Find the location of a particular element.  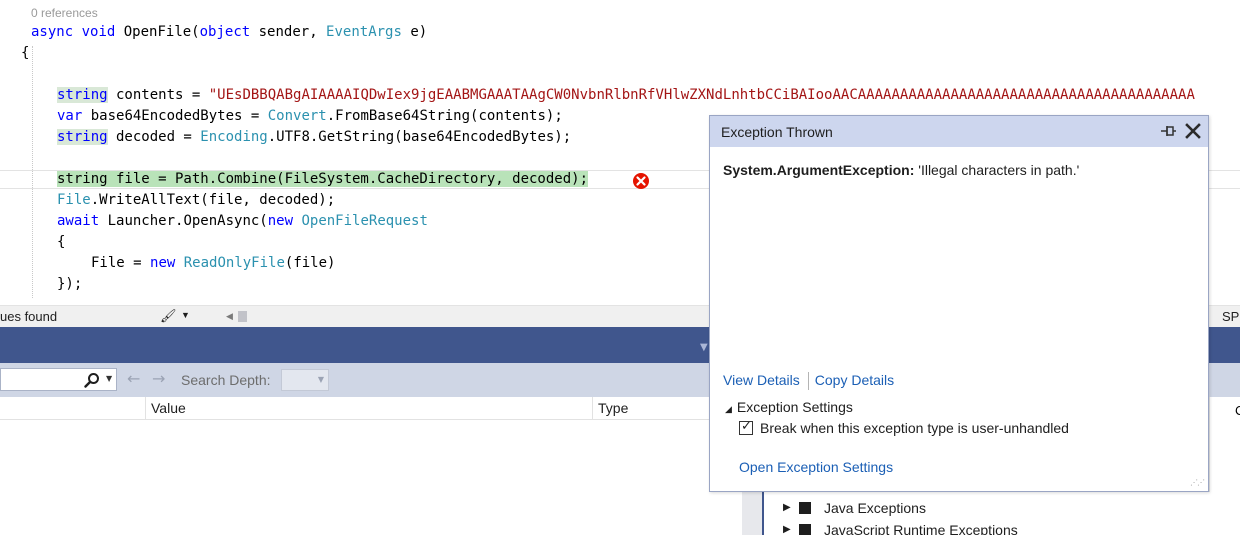

checkmark-icon: ✓ is located at coordinates (746, 425).